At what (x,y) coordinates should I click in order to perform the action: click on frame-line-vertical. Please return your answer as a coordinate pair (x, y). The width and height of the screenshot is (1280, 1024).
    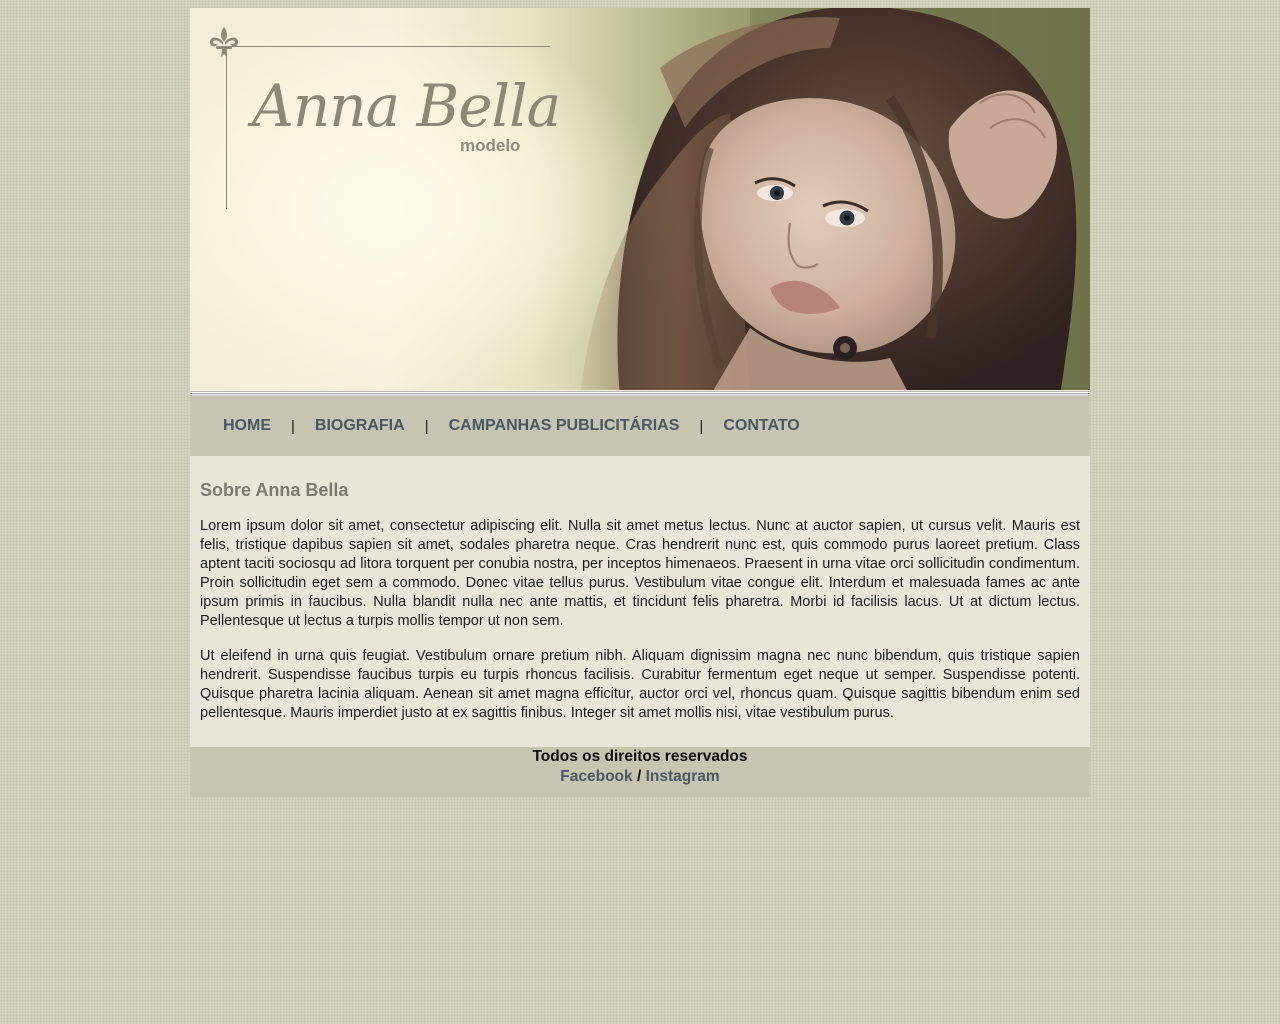
    Looking at the image, I should click on (226, 127).